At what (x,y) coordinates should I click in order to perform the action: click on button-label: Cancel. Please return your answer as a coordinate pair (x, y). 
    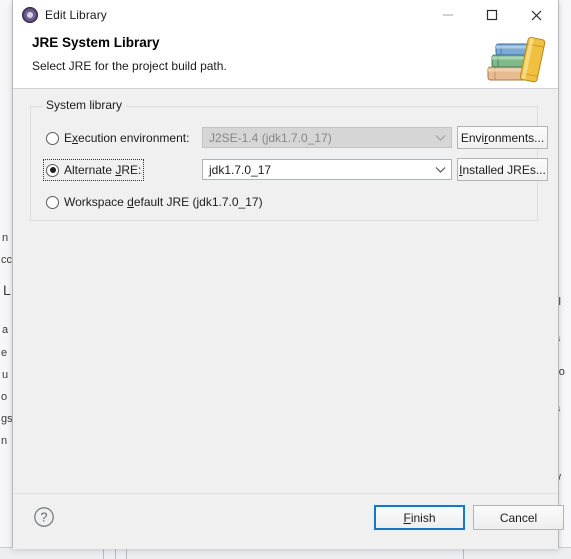
    Looking at the image, I should click on (518, 517).